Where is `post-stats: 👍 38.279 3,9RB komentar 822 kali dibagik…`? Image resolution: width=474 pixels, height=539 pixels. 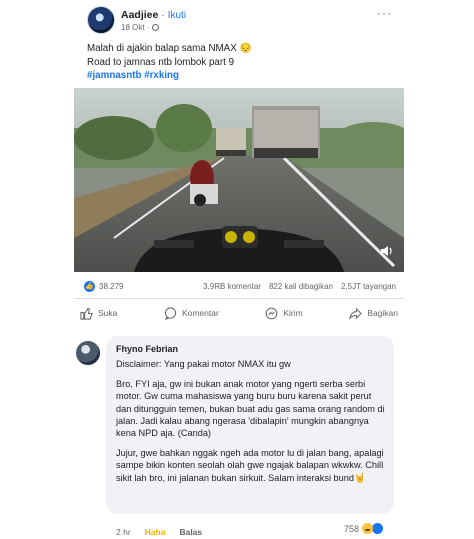
post-stats: 👍 38.279 3,9RB komentar 822 kali dibagik… is located at coordinates (240, 287).